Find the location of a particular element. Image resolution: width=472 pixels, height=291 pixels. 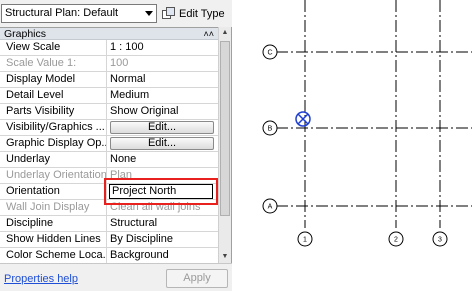

property-name: Orientation is located at coordinates (53, 191).